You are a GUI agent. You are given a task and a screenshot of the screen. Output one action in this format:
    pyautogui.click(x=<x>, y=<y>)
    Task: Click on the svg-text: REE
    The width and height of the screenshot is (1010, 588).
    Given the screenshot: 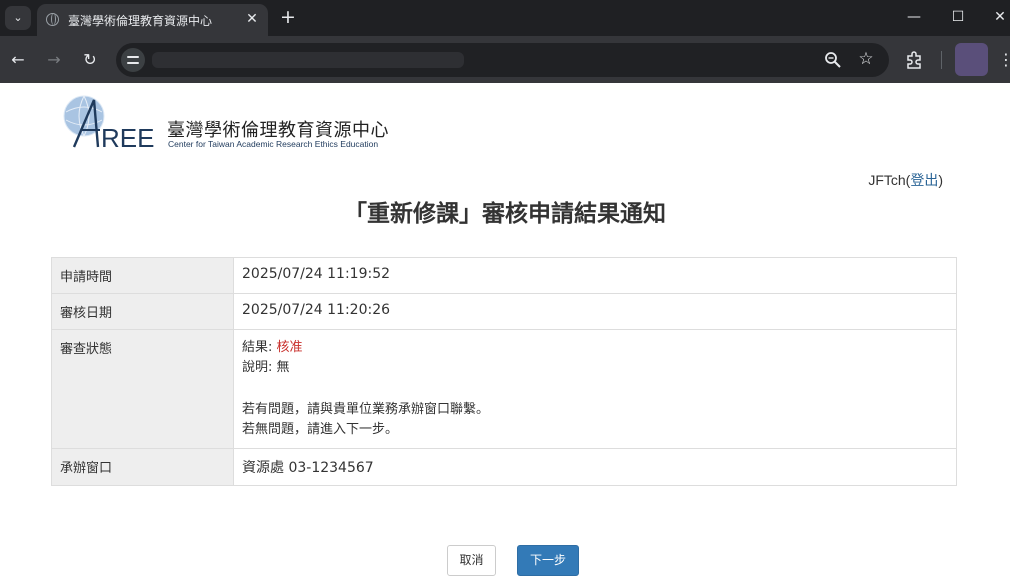 What is the action you would take?
    pyautogui.click(x=127, y=138)
    